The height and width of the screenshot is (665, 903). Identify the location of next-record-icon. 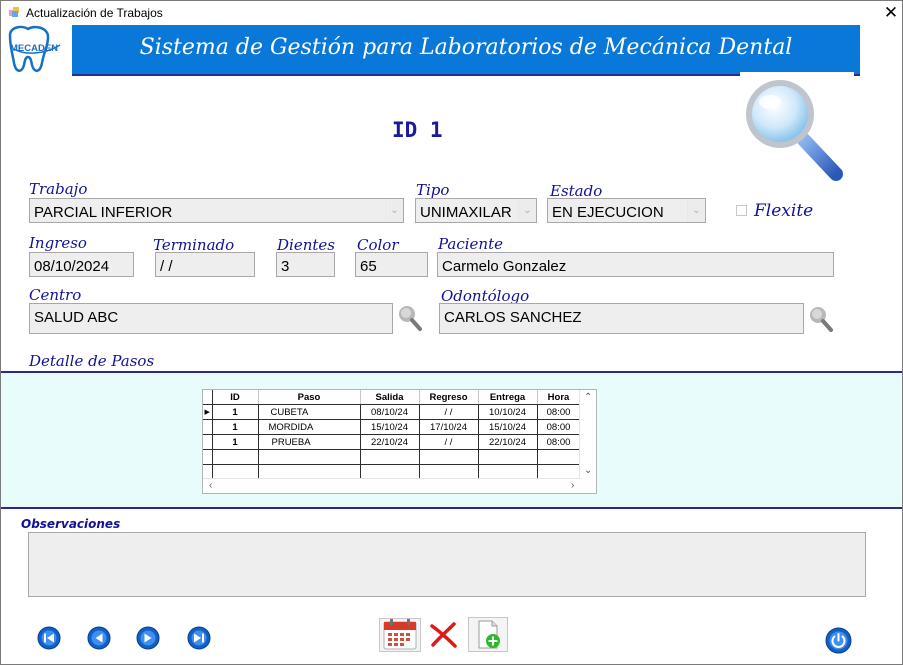
(148, 638).